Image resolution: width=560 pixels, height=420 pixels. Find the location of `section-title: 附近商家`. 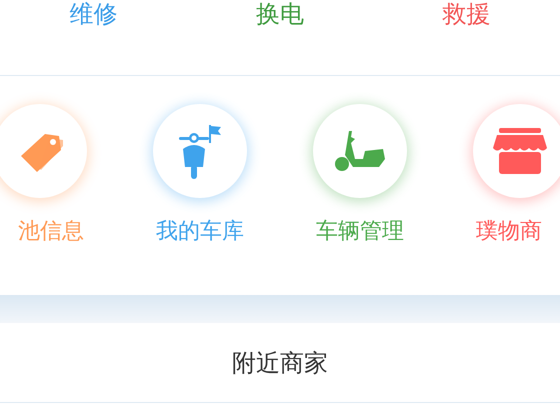

section-title: 附近商家 is located at coordinates (280, 363).